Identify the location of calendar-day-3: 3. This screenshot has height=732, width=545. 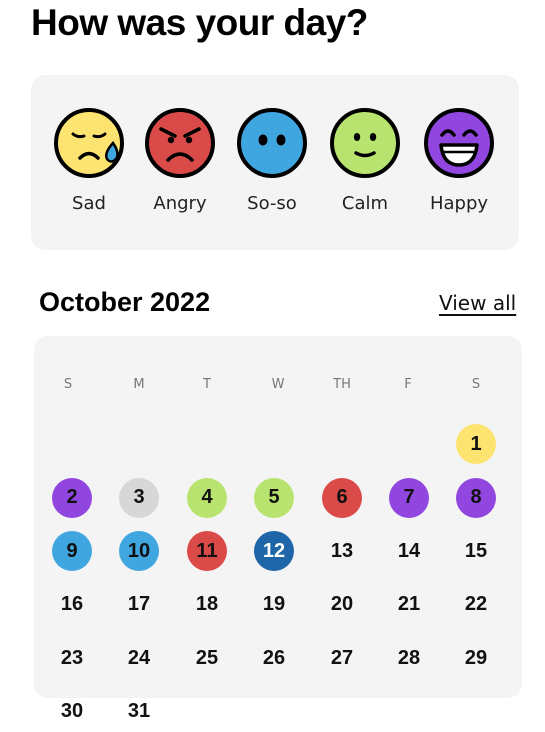
(139, 497).